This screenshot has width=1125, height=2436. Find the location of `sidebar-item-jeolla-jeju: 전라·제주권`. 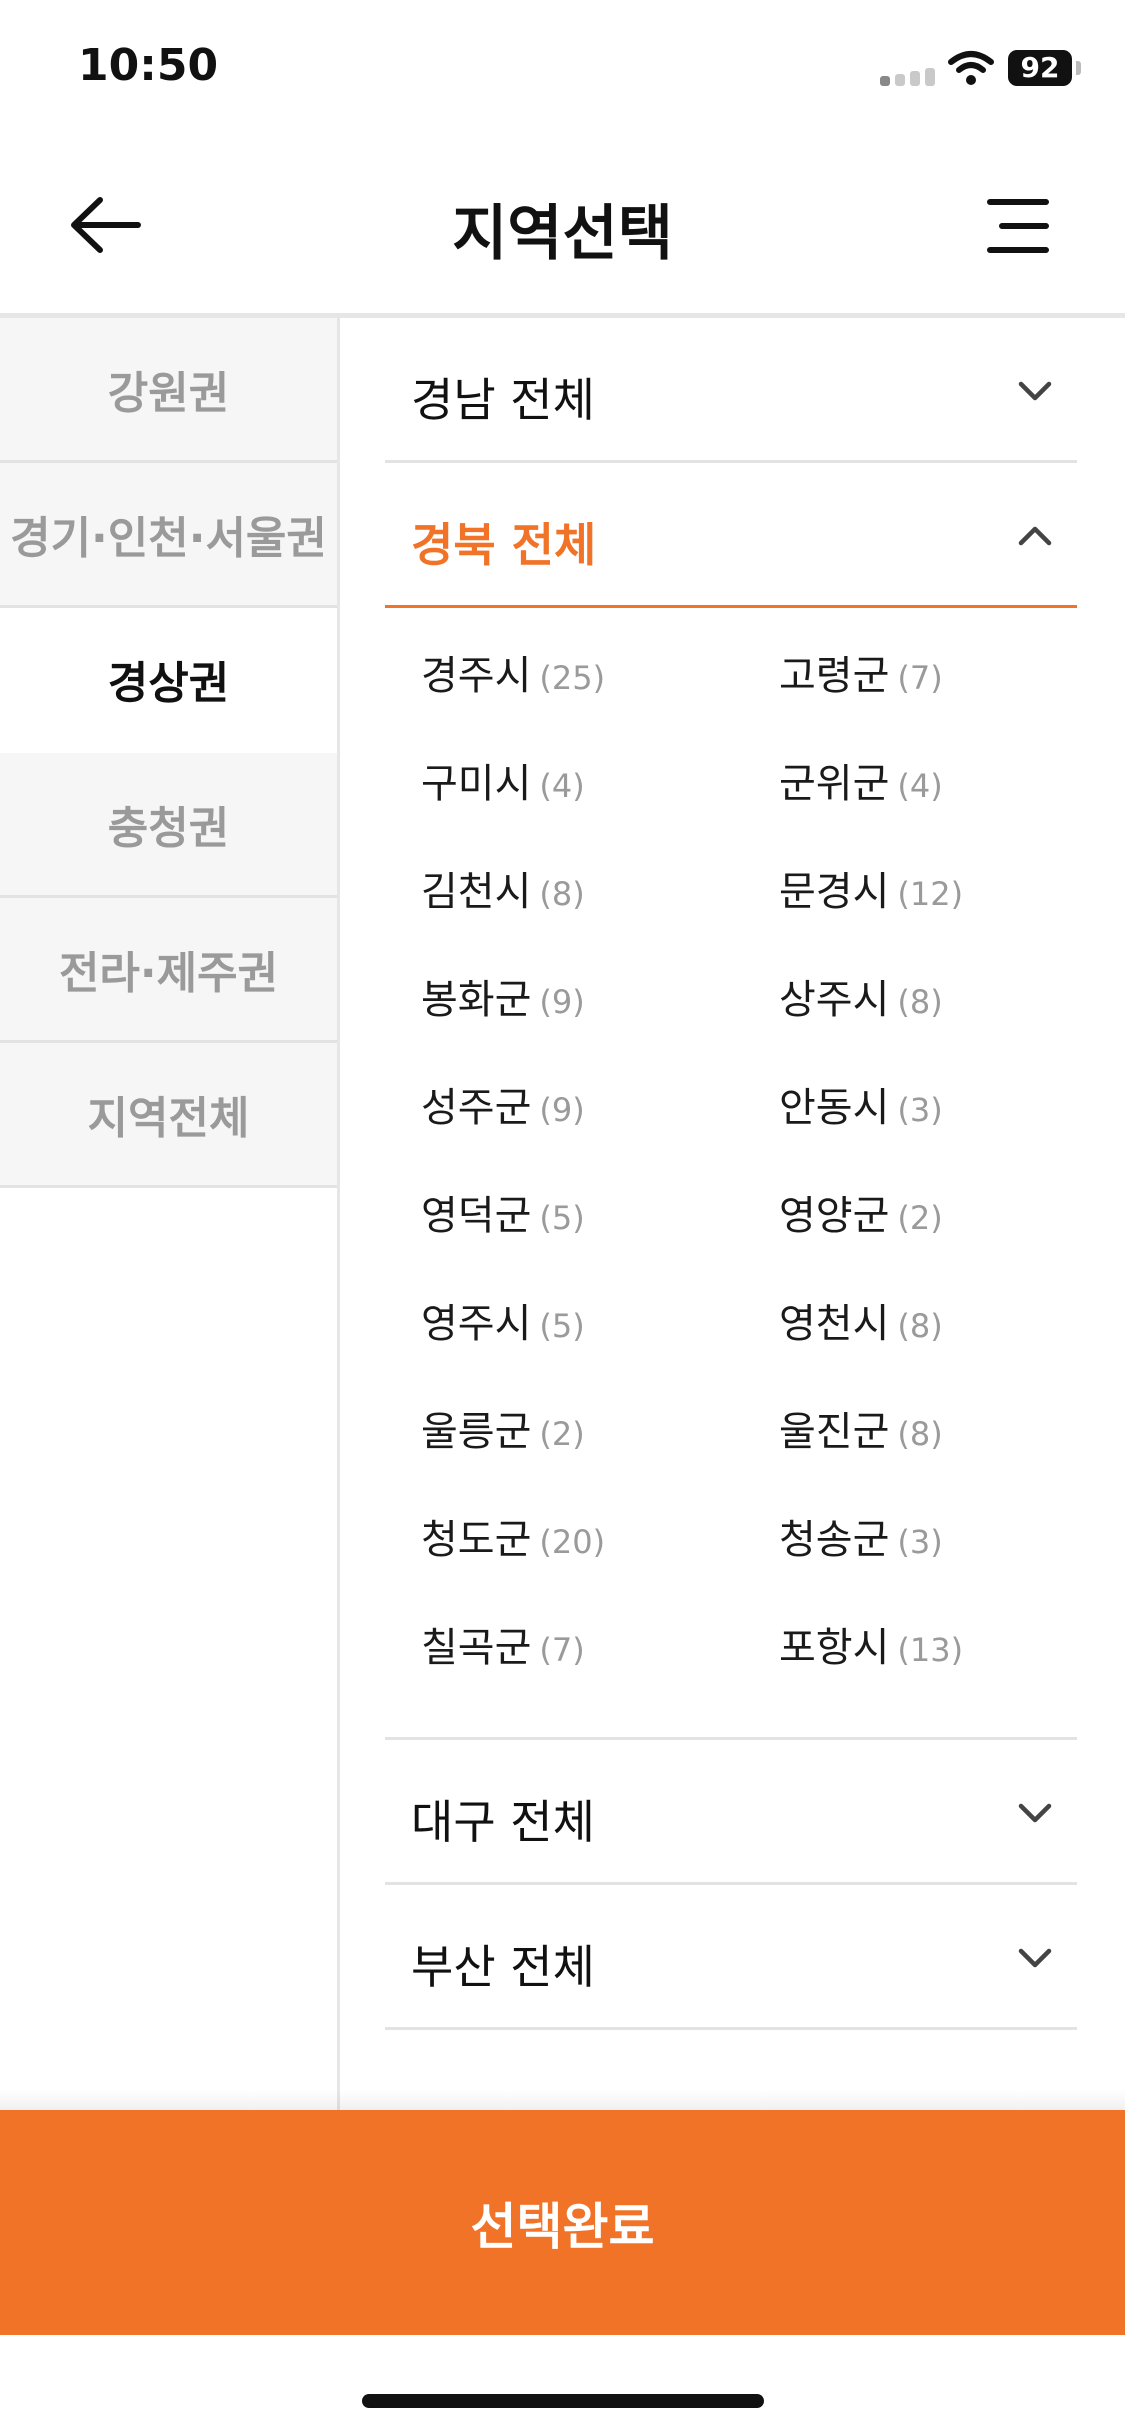

sidebar-item-jeolla-jeju: 전라·제주권 is located at coordinates (168, 970).